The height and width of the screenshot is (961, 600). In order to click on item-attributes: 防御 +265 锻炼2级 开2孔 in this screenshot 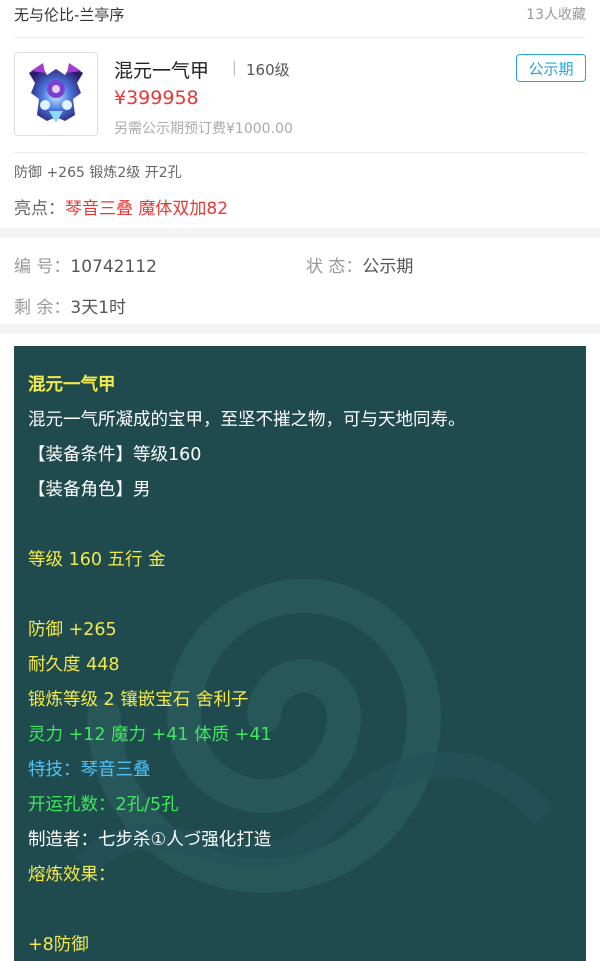, I will do `click(98, 173)`.